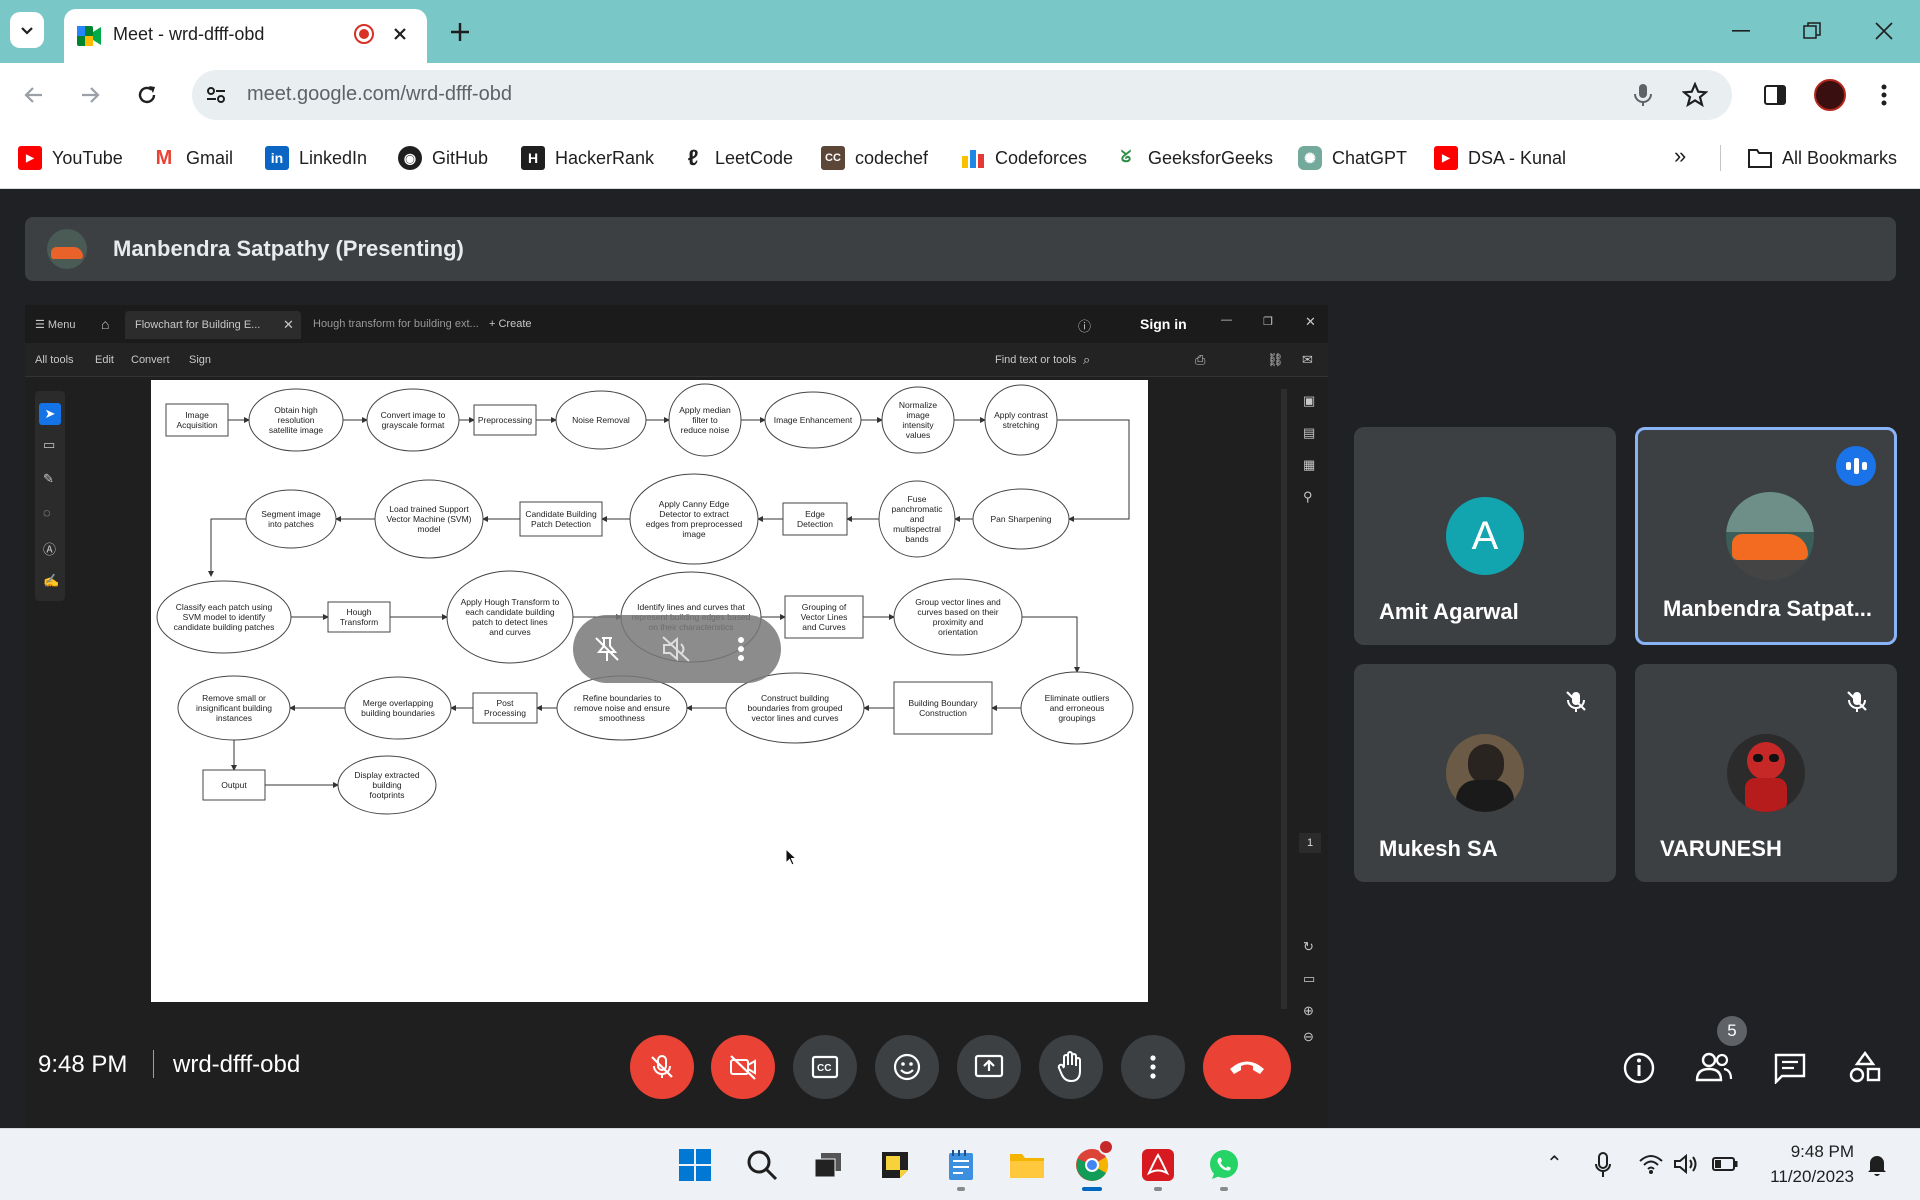  What do you see at coordinates (1024, 158) in the screenshot?
I see `bookmark-codeforces: Codeforces` at bounding box center [1024, 158].